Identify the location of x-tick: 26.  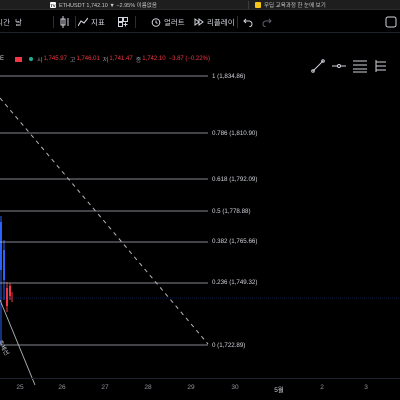
(62, 387).